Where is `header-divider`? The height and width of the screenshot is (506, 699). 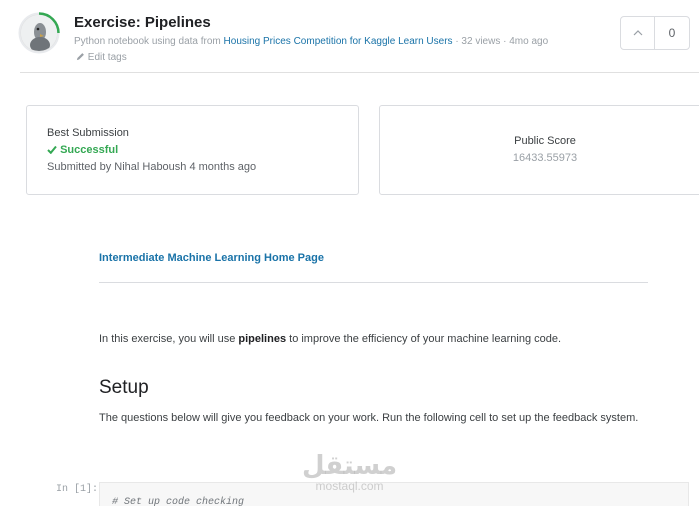
header-divider is located at coordinates (359, 72).